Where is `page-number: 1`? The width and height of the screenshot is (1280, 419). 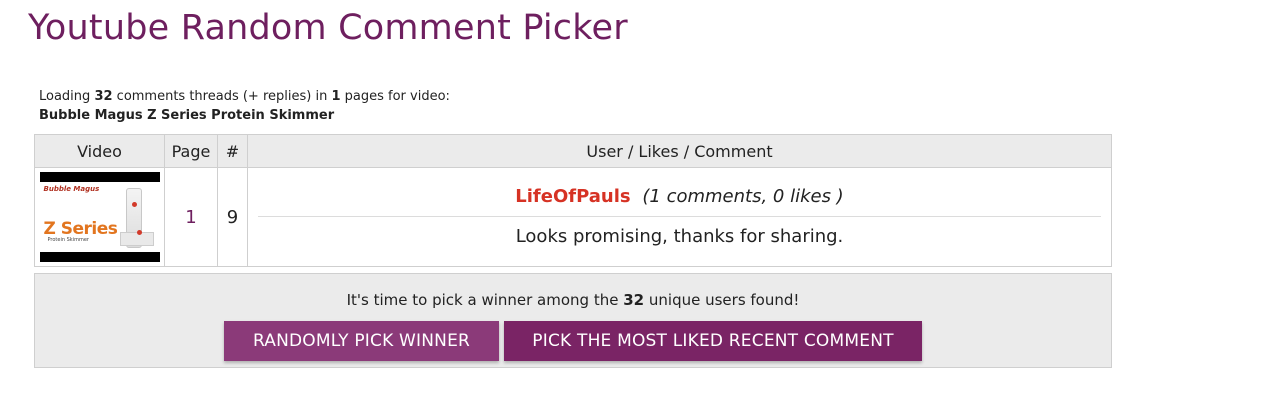 page-number: 1 is located at coordinates (191, 217).